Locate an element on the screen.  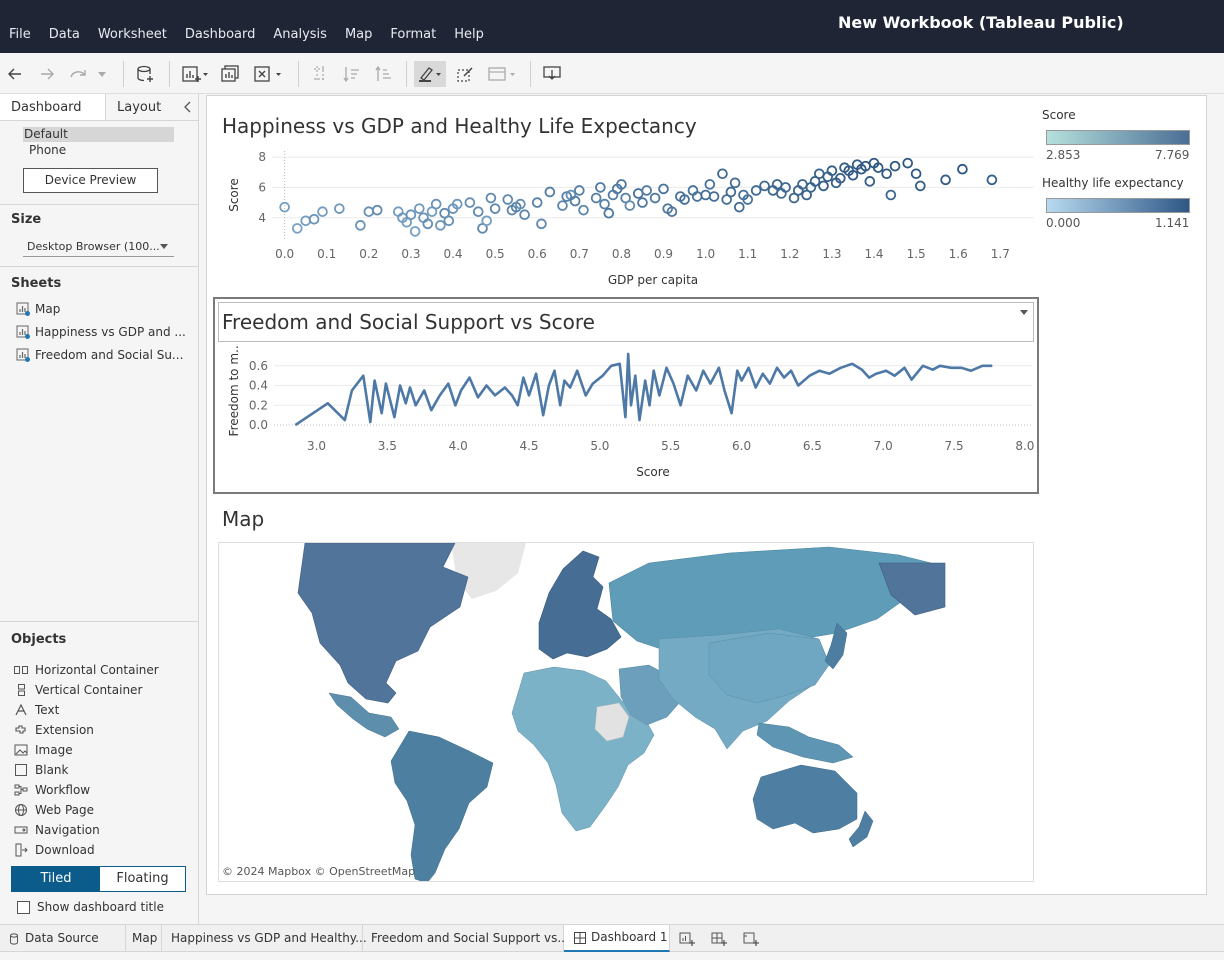
present-icon is located at coordinates (552, 74).